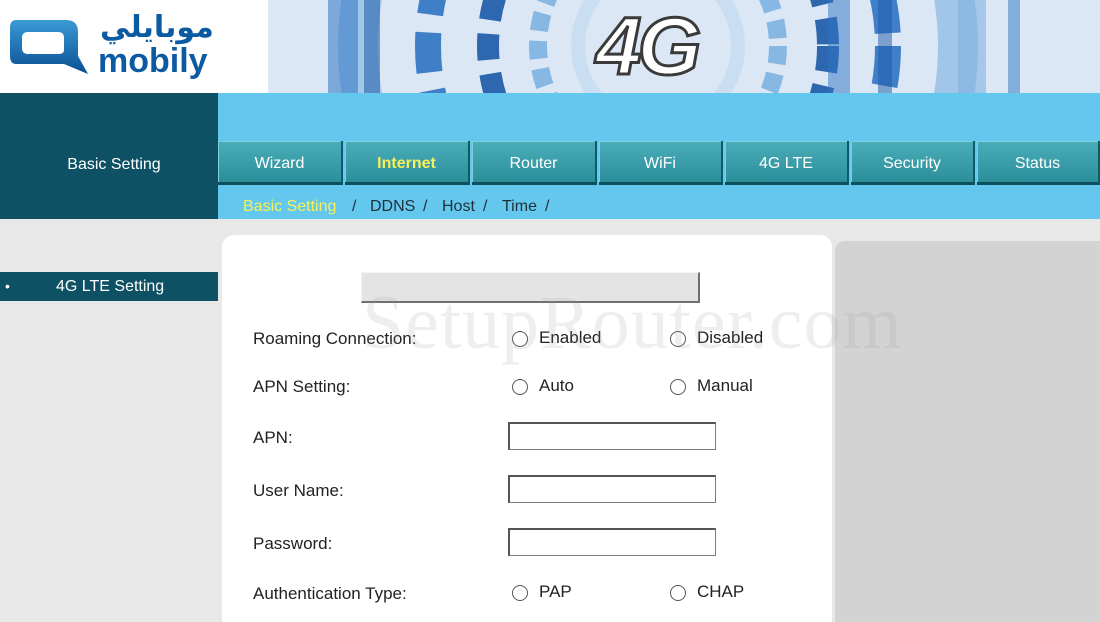  What do you see at coordinates (967, 431) in the screenshot?
I see `right-side-panel` at bounding box center [967, 431].